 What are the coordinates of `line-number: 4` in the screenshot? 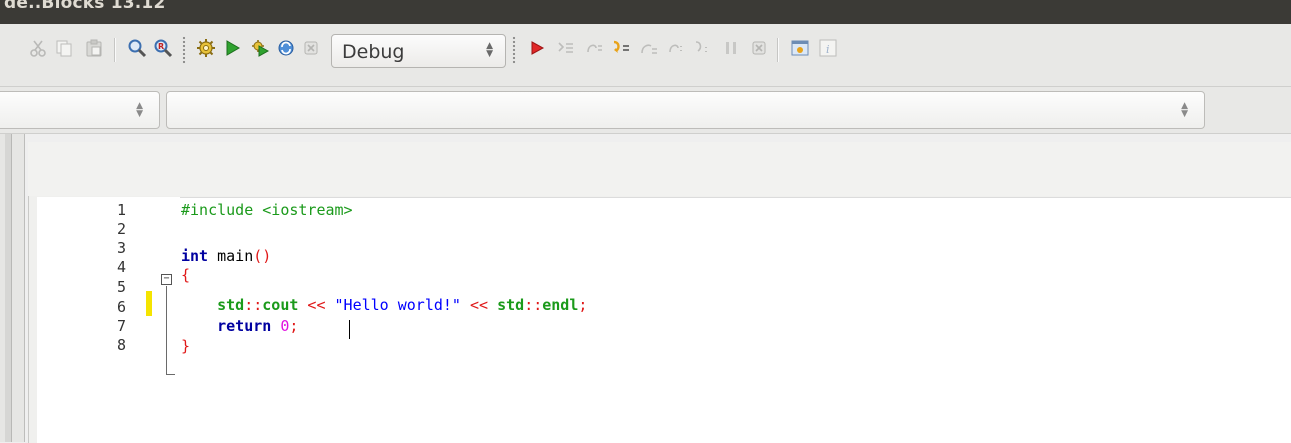 It's located at (121, 267).